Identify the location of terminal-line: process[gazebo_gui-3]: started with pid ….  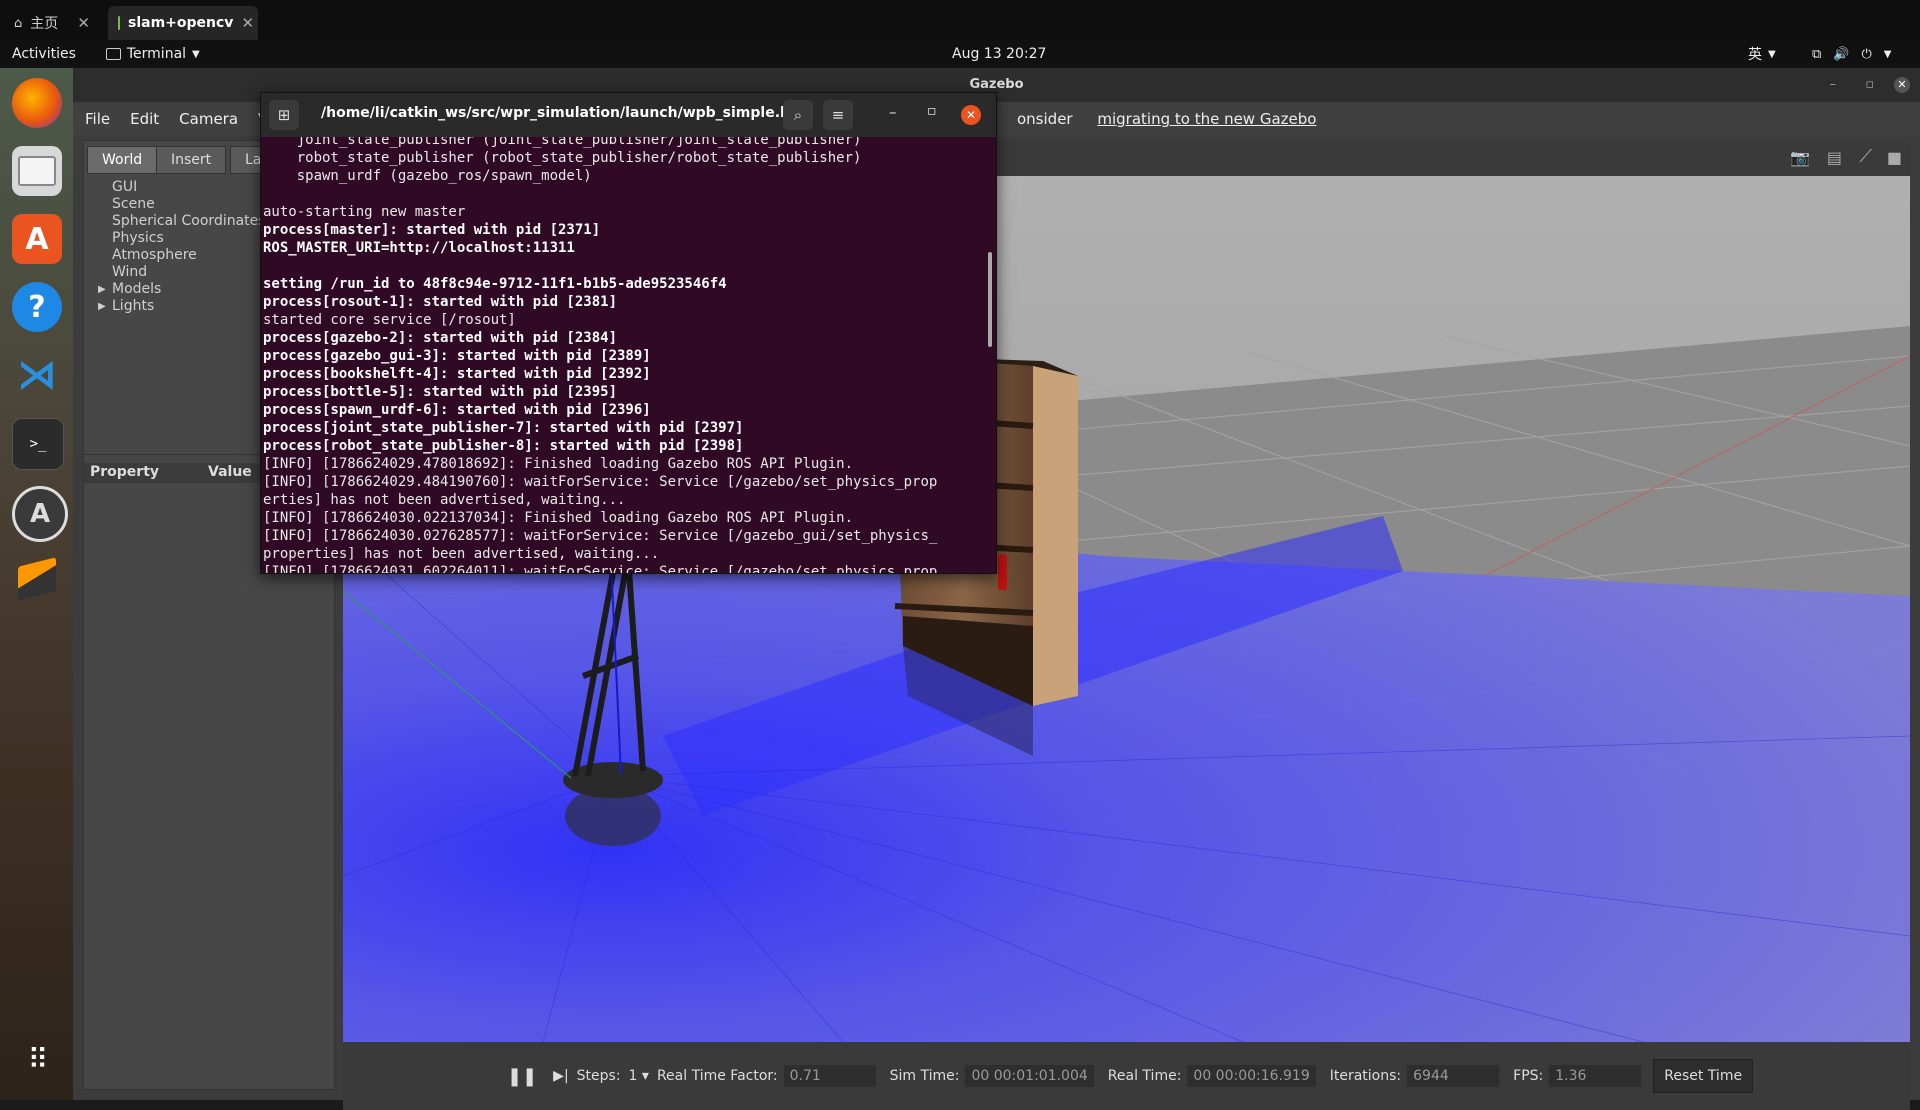
(457, 356).